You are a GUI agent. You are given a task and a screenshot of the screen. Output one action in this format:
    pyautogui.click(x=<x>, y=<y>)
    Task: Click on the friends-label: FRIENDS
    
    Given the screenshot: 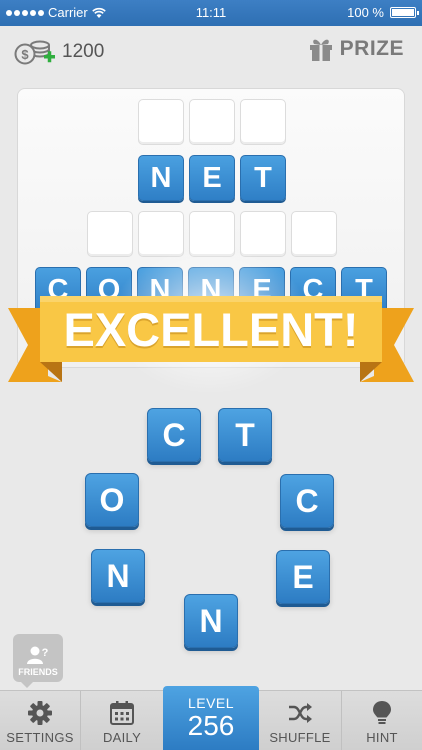 What is the action you would take?
    pyautogui.click(x=38, y=672)
    